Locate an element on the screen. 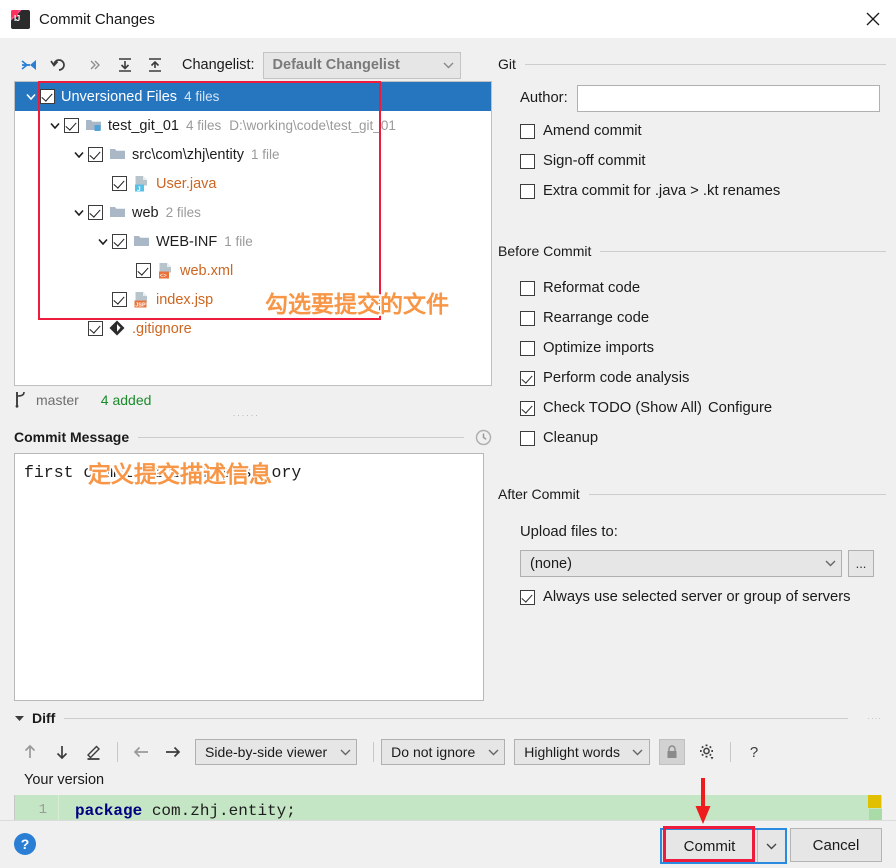  gear-icon is located at coordinates (707, 752).